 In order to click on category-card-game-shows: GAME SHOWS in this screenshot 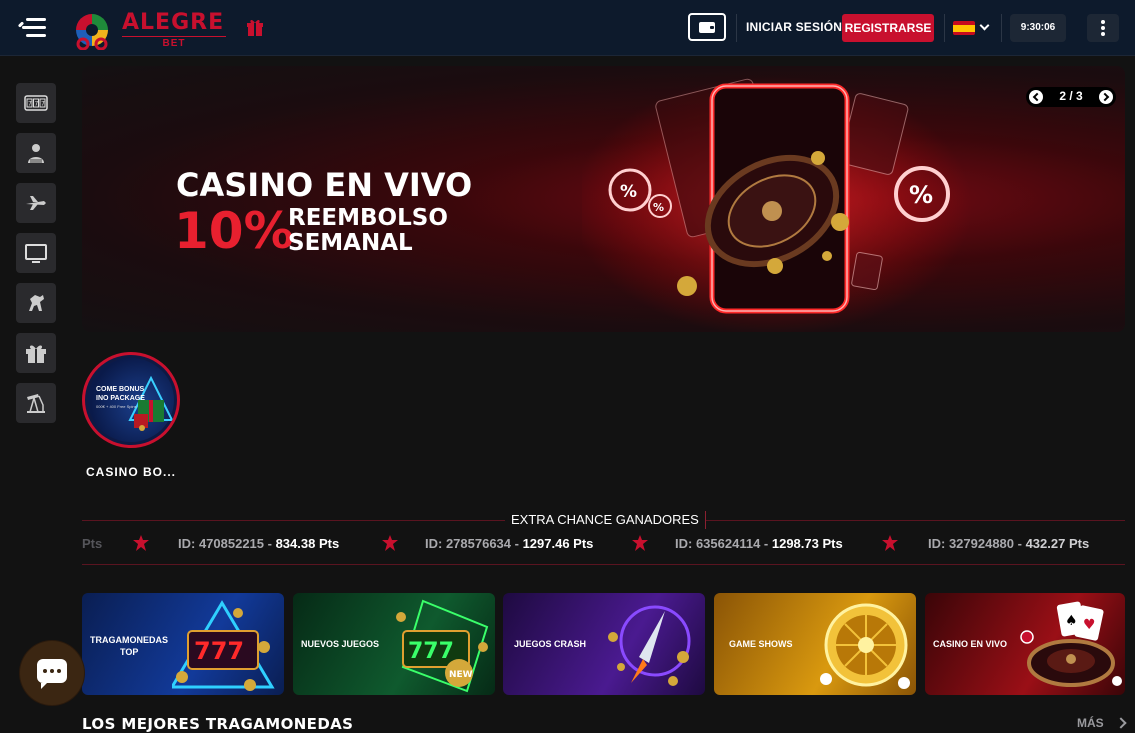, I will do `click(815, 644)`.